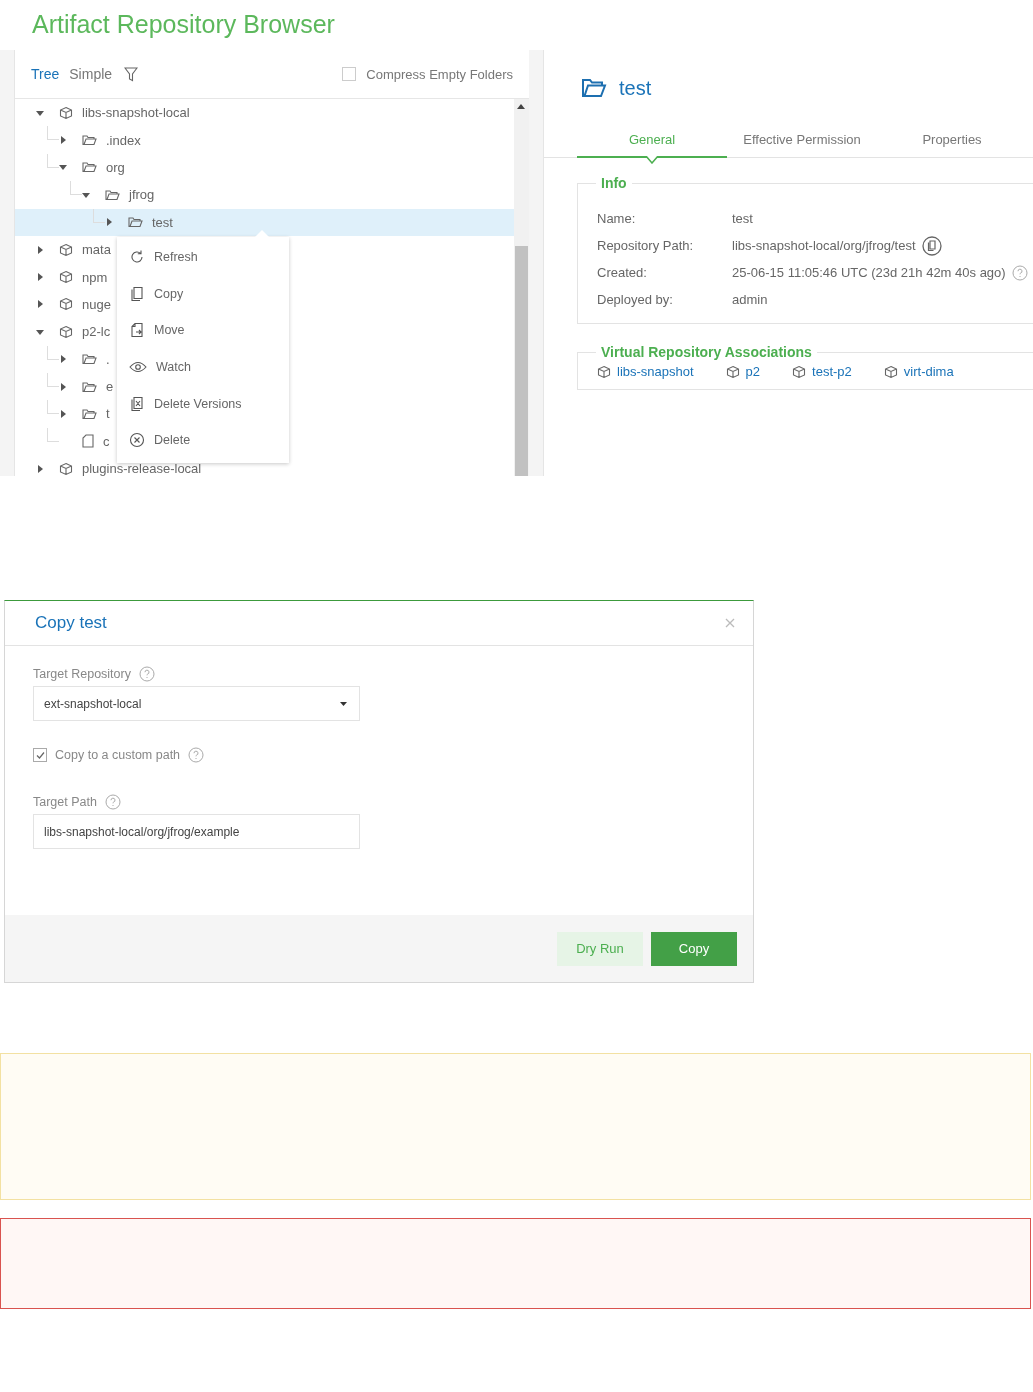 The image size is (1033, 1392). What do you see at coordinates (70, 167) in the screenshot?
I see `tree-item: org` at bounding box center [70, 167].